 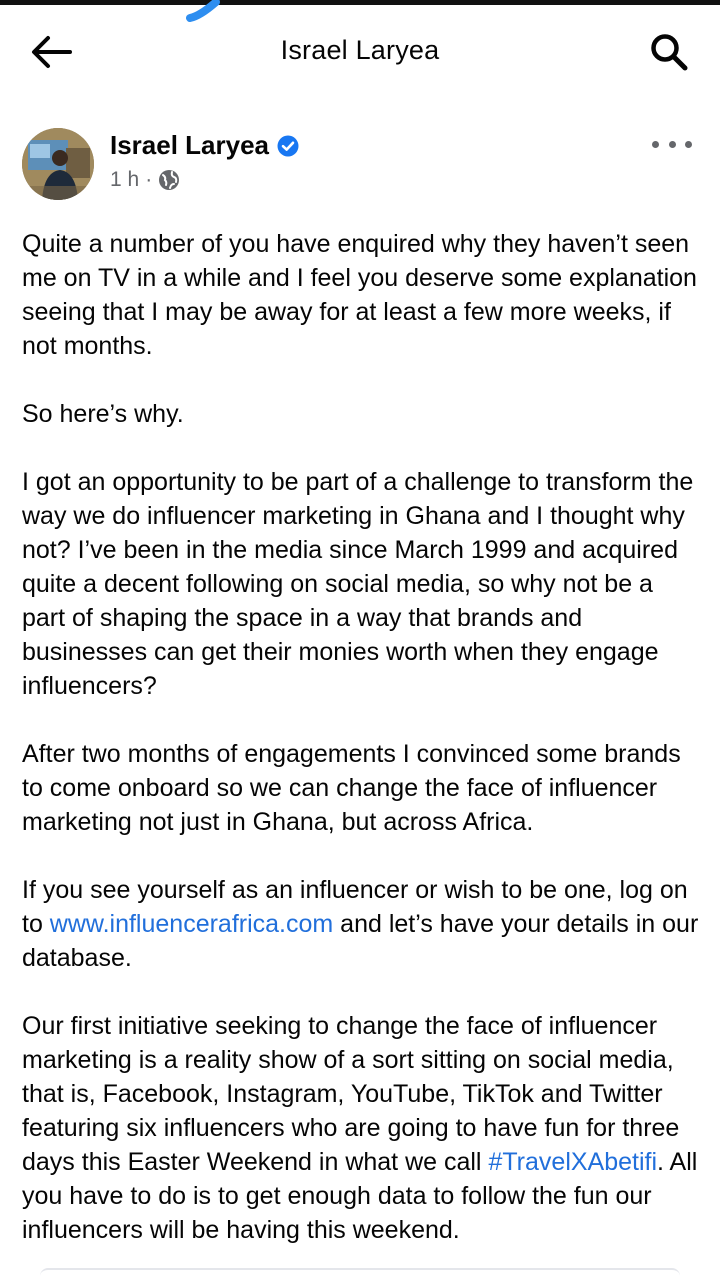 What do you see at coordinates (103, 414) in the screenshot?
I see `post-paragraph: So here’s why.` at bounding box center [103, 414].